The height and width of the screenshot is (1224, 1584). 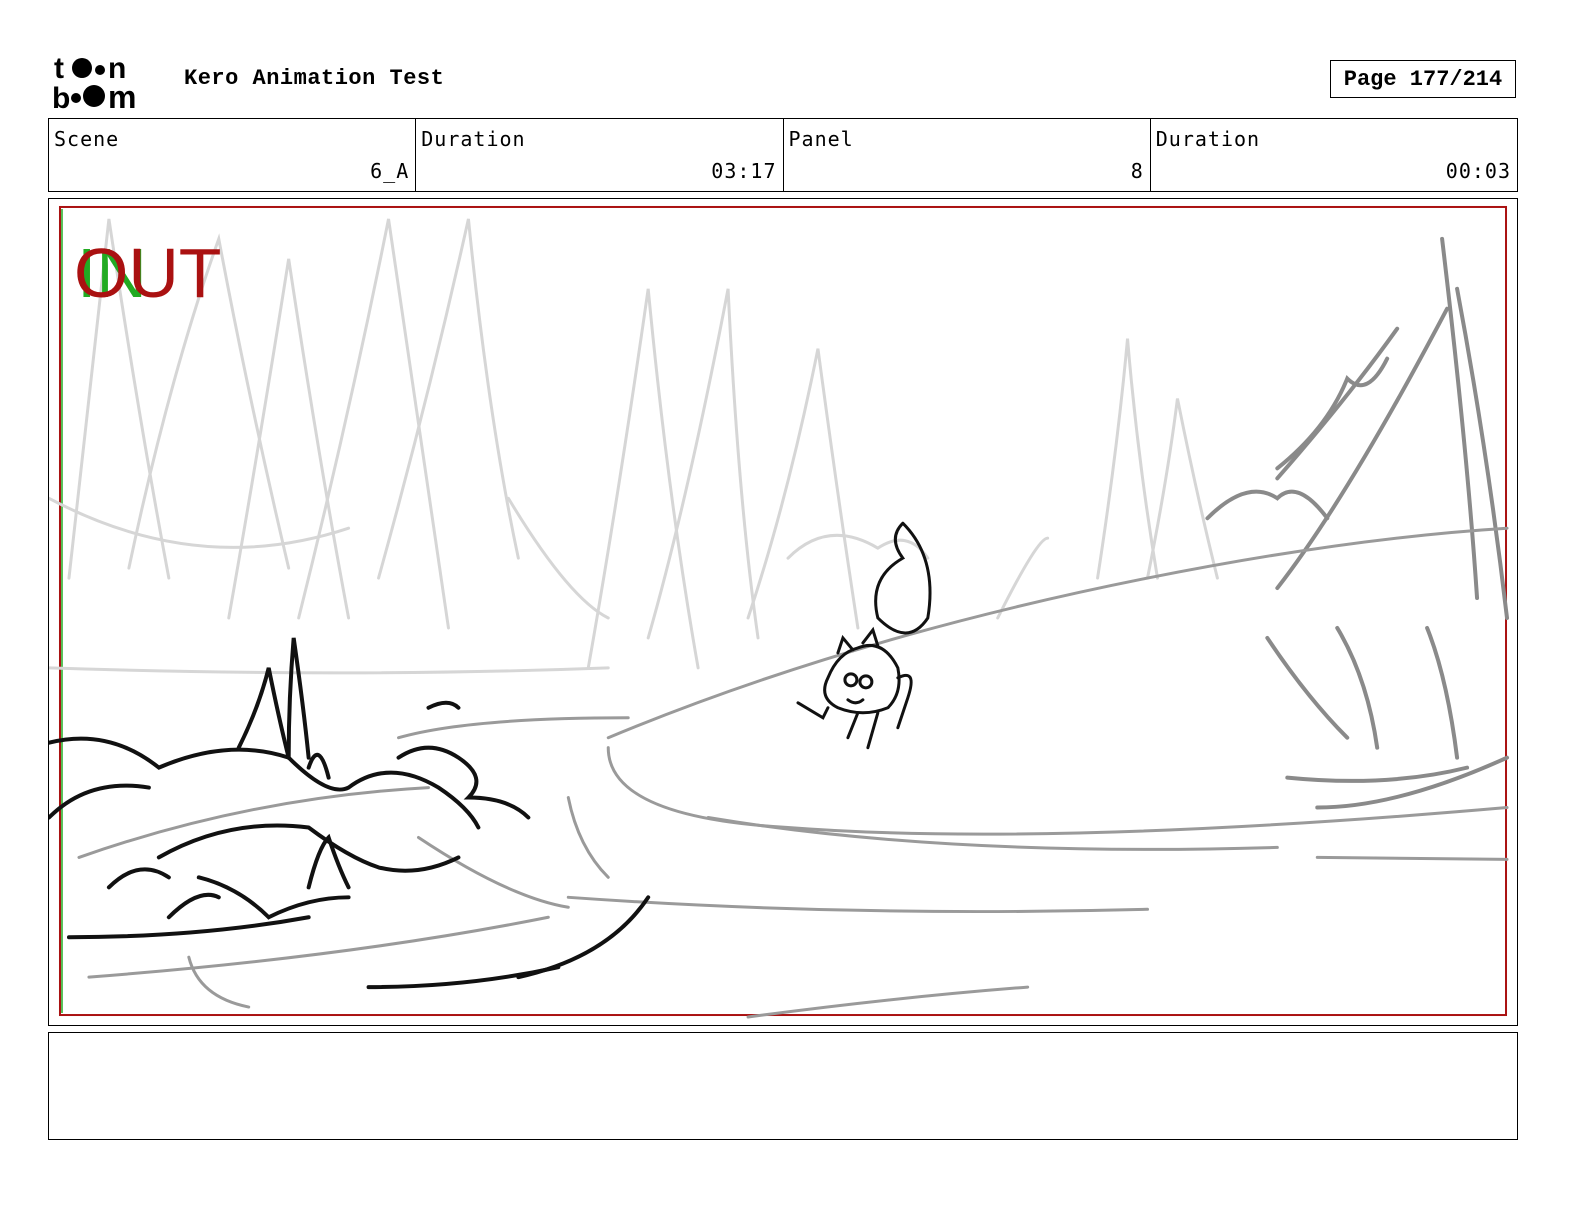 What do you see at coordinates (148, 273) in the screenshot?
I see `out-marker: OUT` at bounding box center [148, 273].